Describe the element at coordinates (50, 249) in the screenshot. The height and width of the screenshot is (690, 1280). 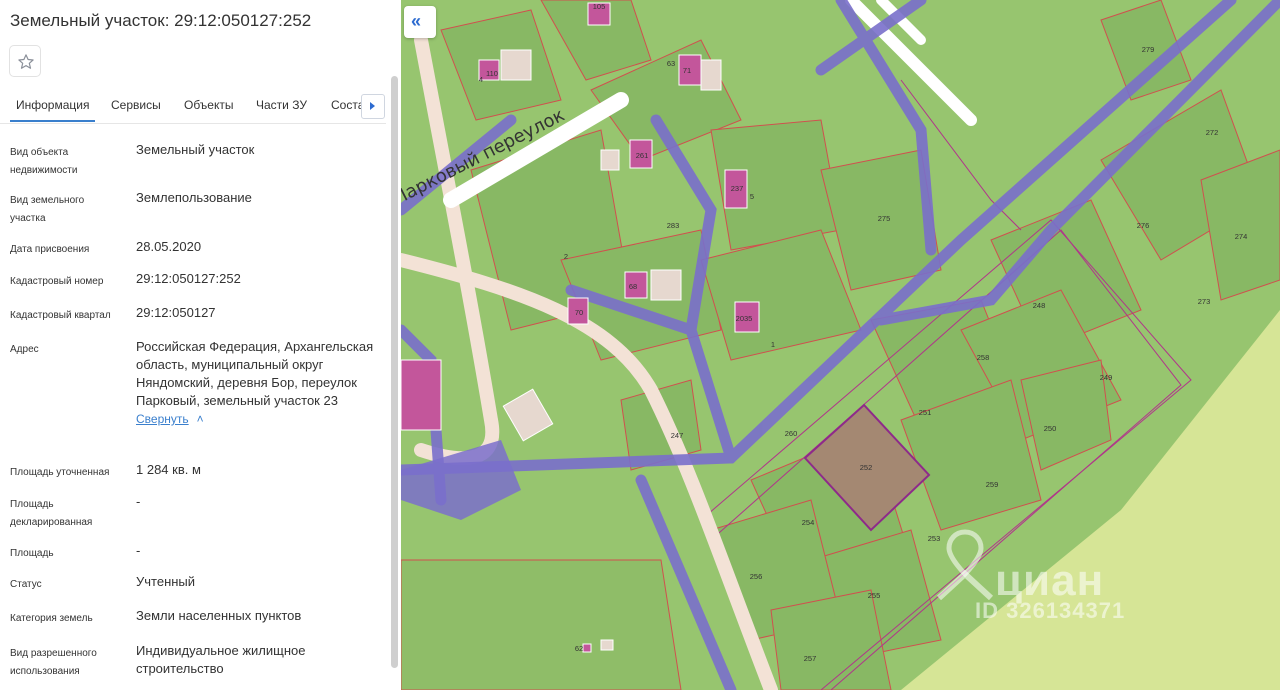
I see `field-label: Дата присвоения` at that location.